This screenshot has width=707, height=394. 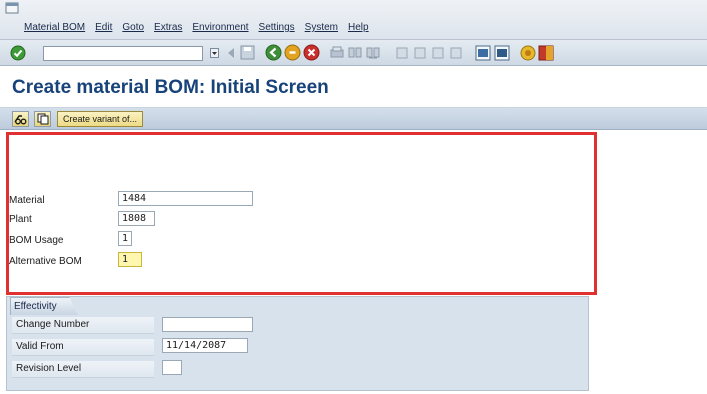 I want to click on create-shortcut-icon, so click(x=502, y=53).